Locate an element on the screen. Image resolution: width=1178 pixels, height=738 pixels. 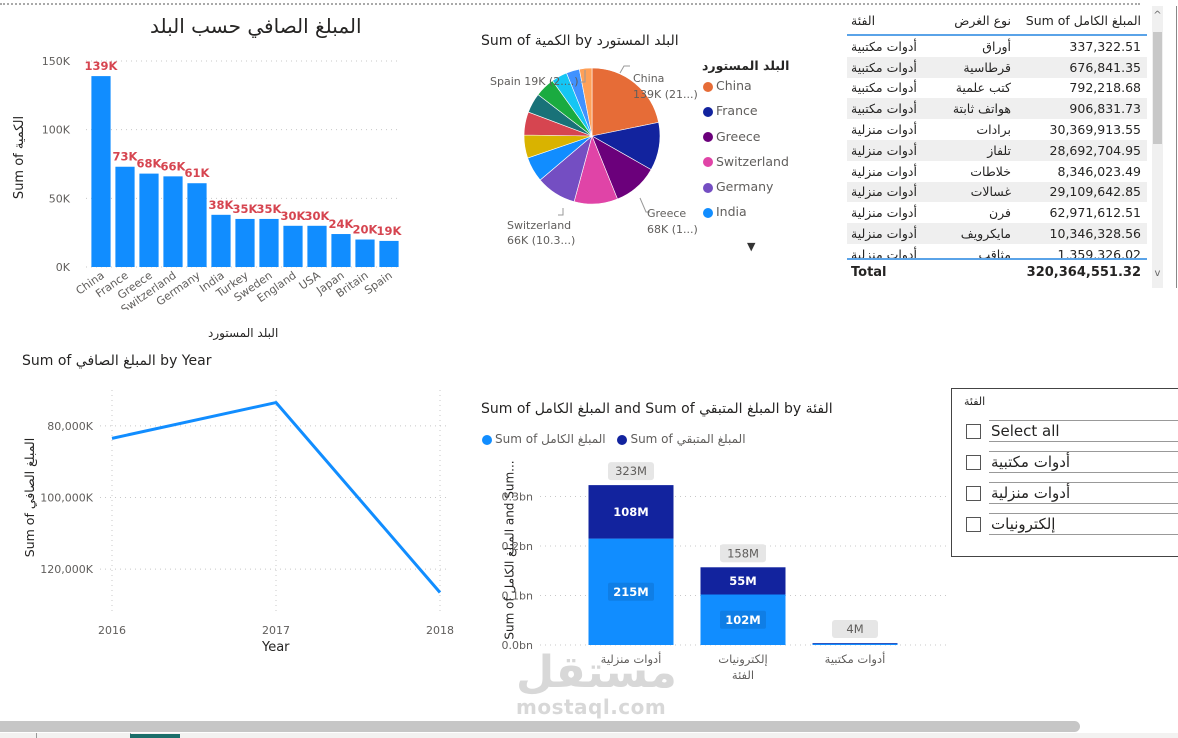
y-tick-label: 100,000K is located at coordinates (66, 498).